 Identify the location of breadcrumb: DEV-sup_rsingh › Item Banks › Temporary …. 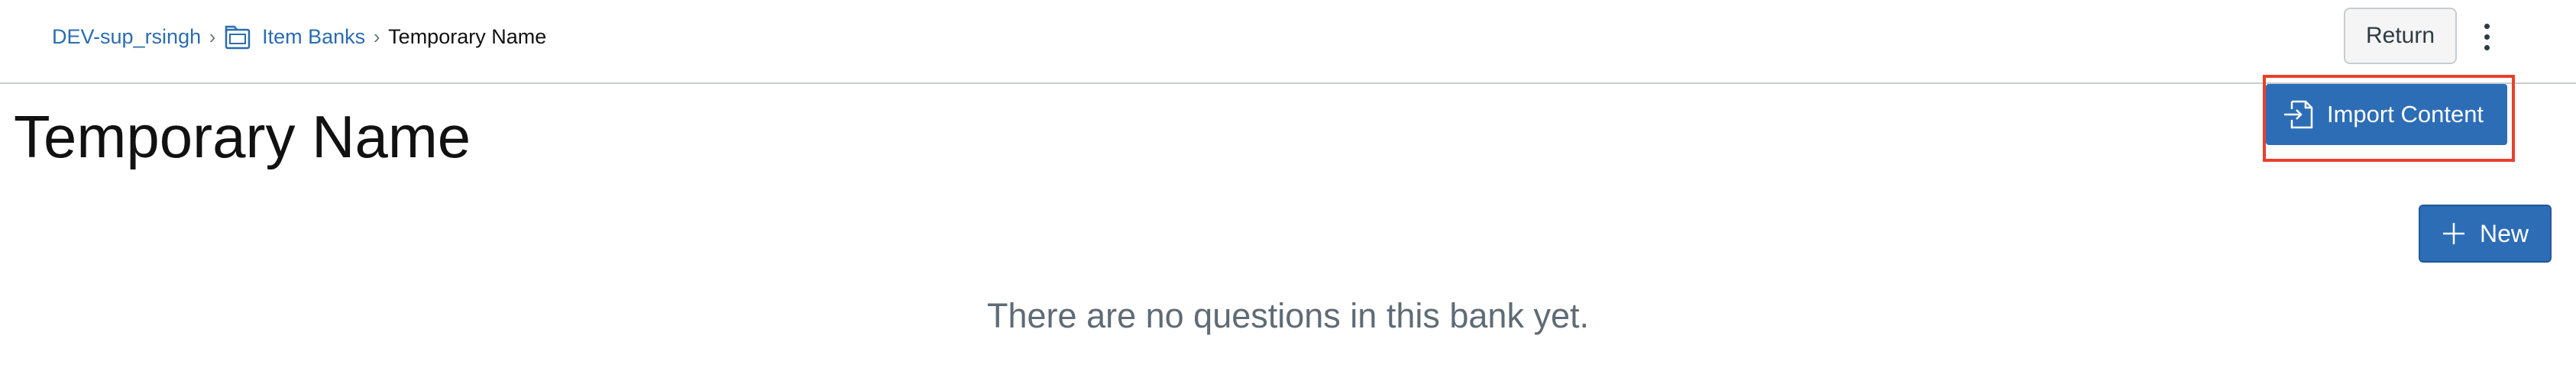
(299, 36).